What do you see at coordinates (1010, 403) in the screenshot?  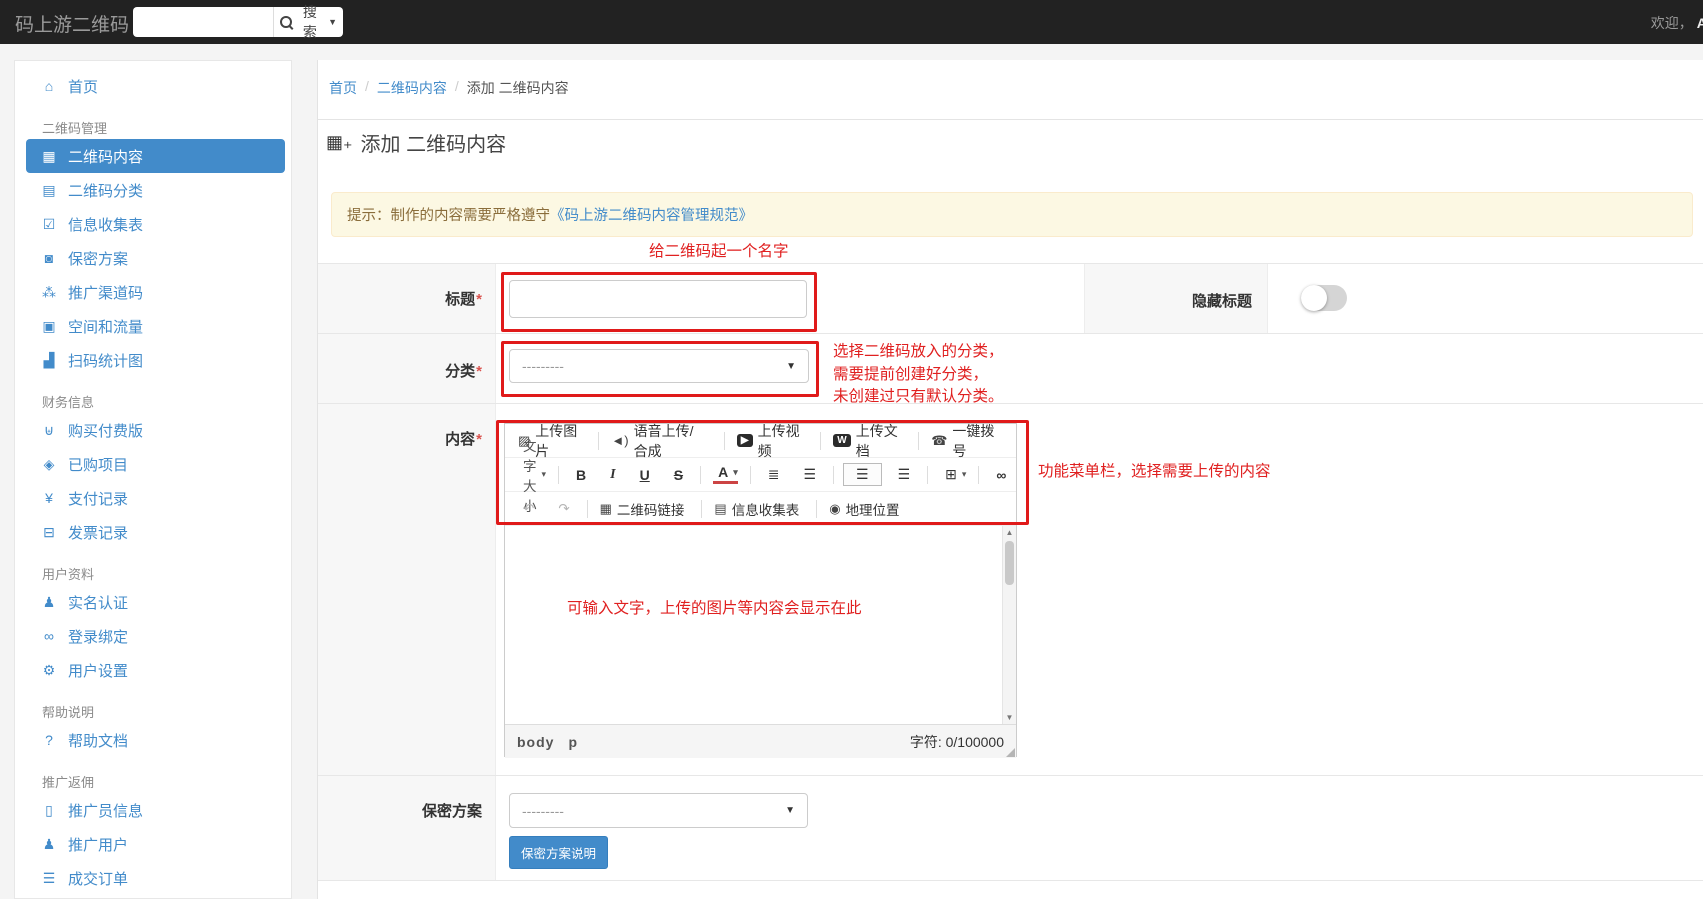 I see `table-border` at bounding box center [1010, 403].